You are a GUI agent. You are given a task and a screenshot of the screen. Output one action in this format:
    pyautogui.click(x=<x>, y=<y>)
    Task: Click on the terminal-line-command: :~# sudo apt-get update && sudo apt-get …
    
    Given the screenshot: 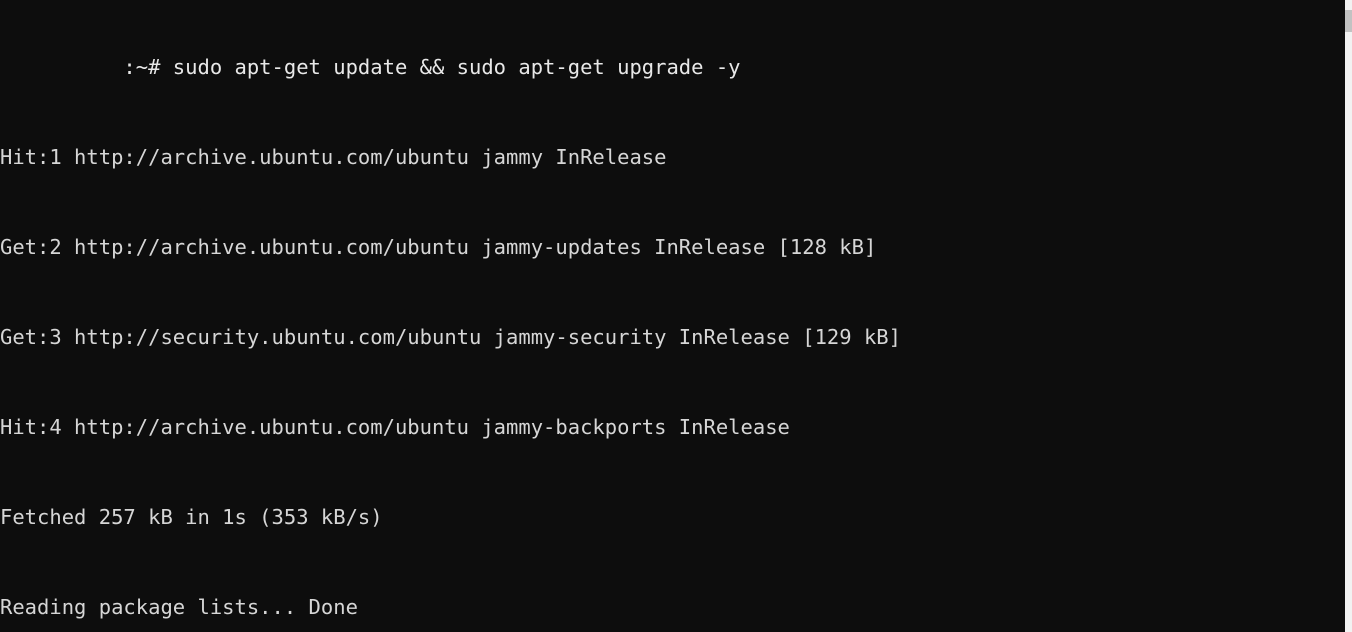 What is the action you would take?
    pyautogui.click(x=370, y=67)
    